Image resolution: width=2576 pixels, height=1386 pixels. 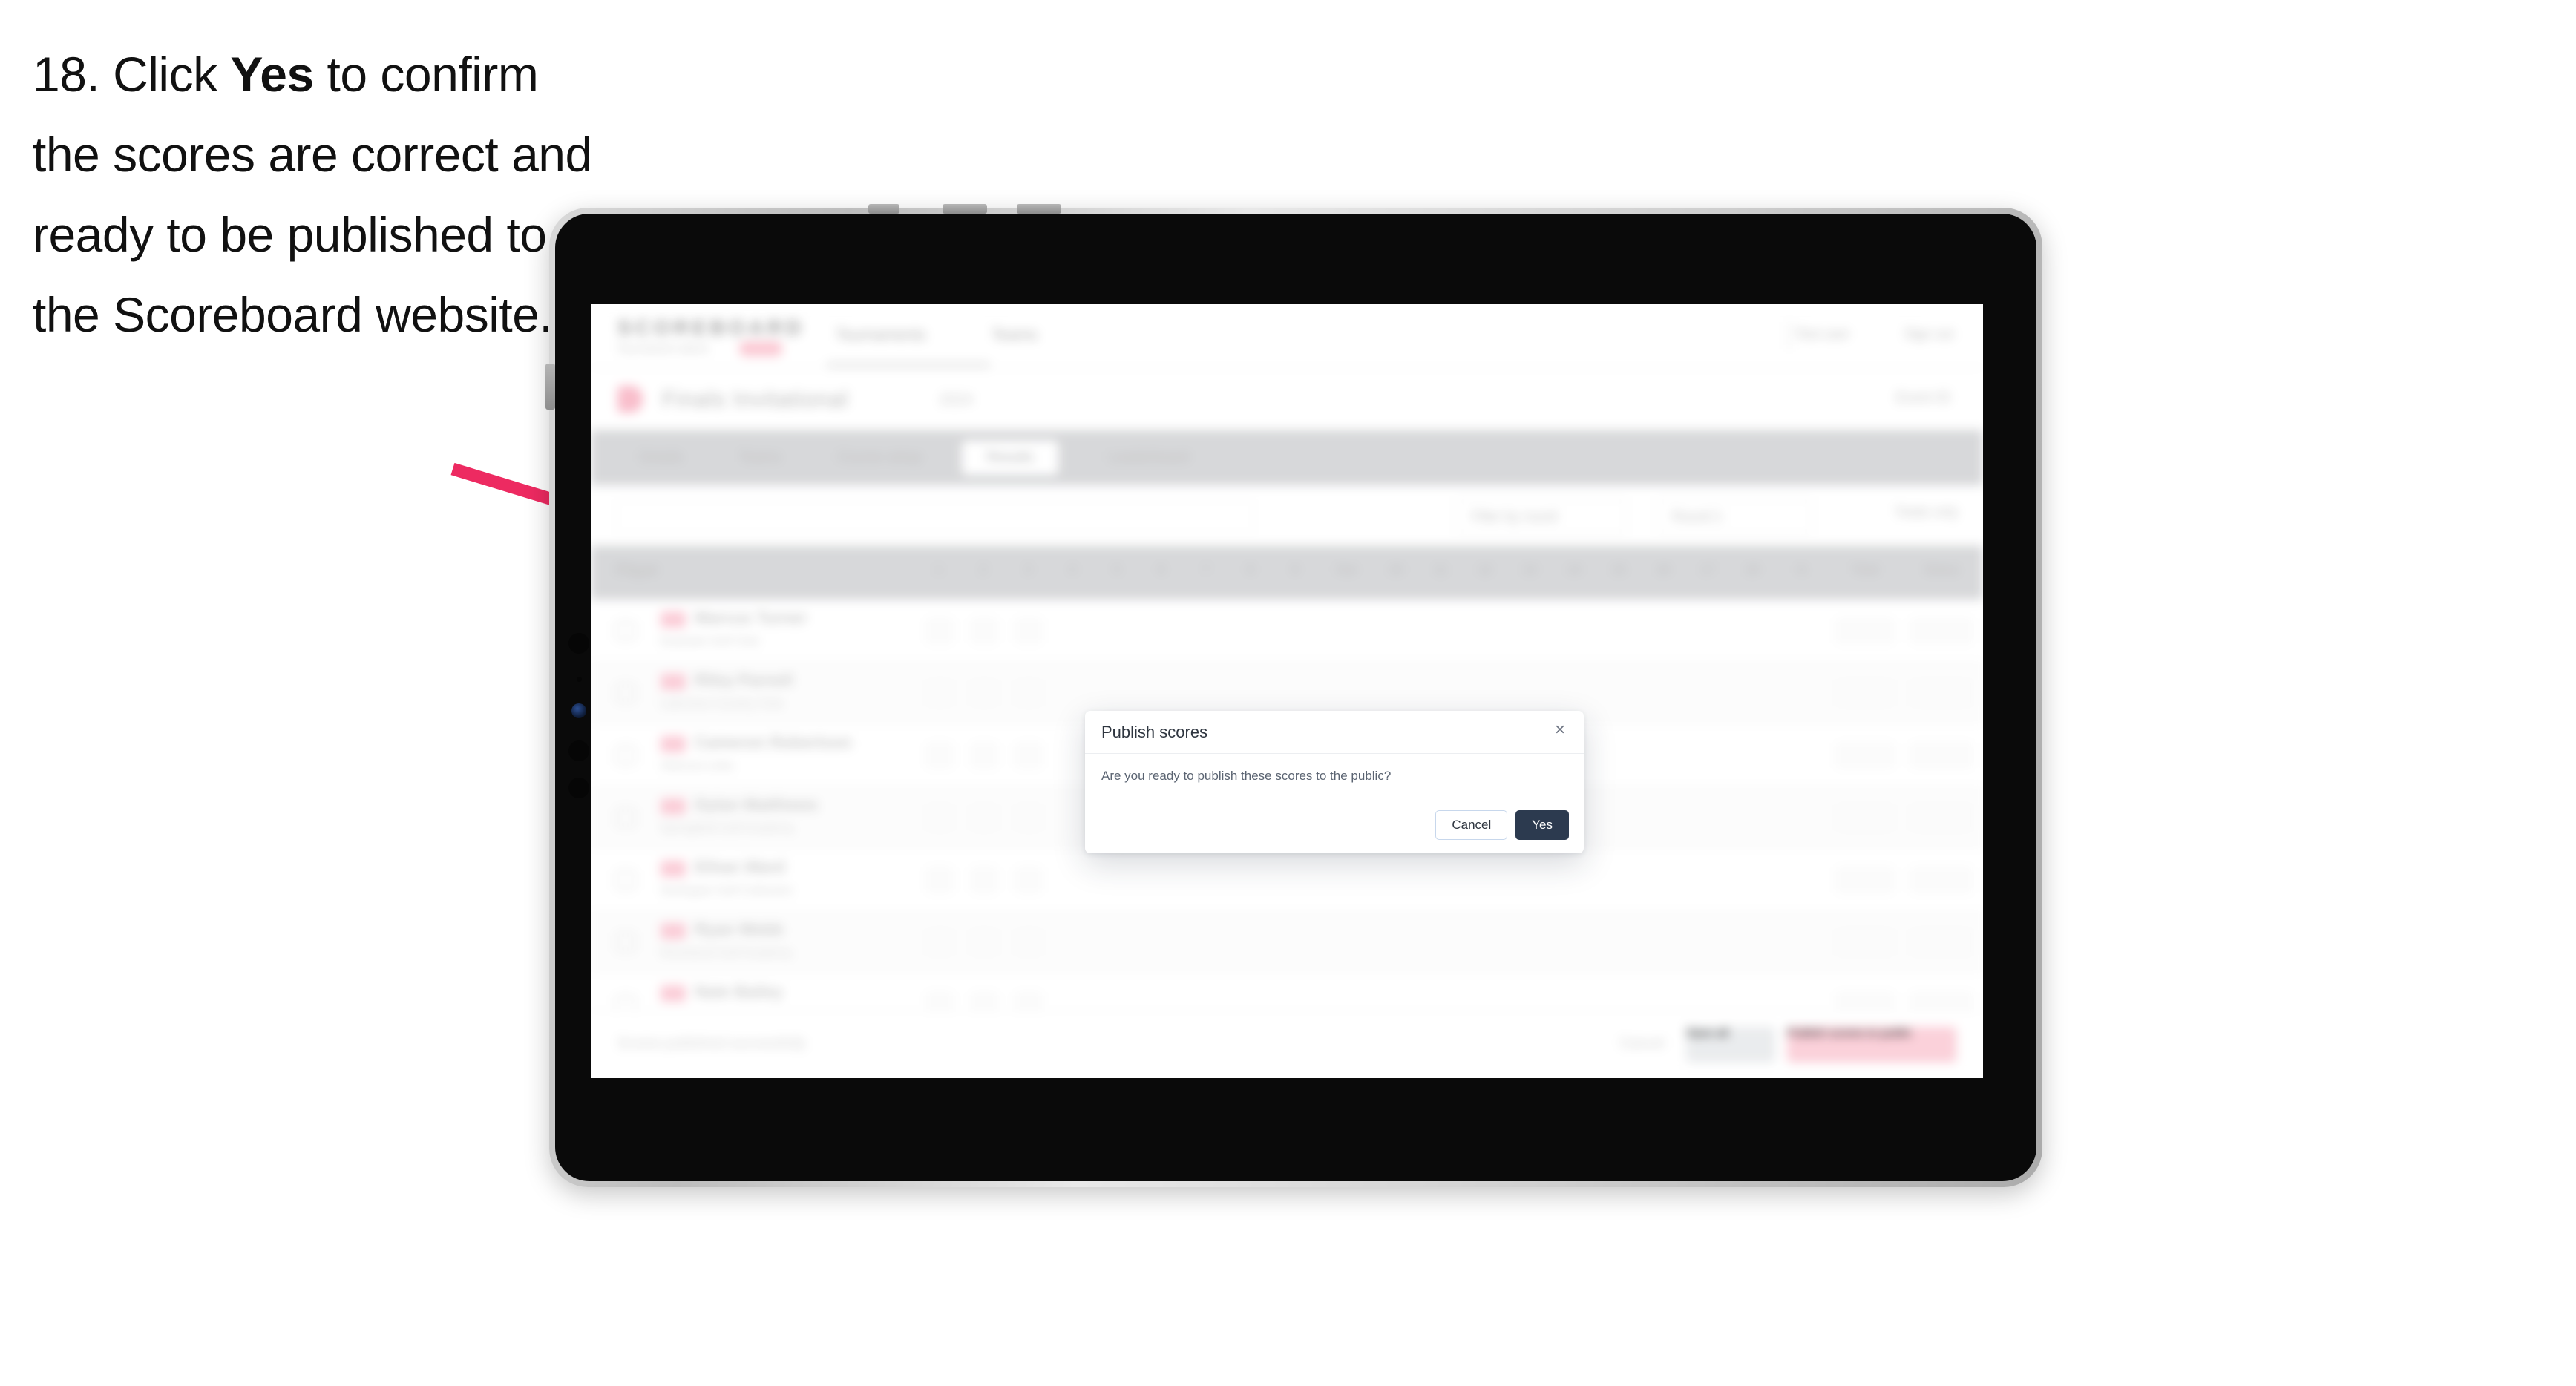 I want to click on instruction-part-1: Click, so click(x=165, y=74).